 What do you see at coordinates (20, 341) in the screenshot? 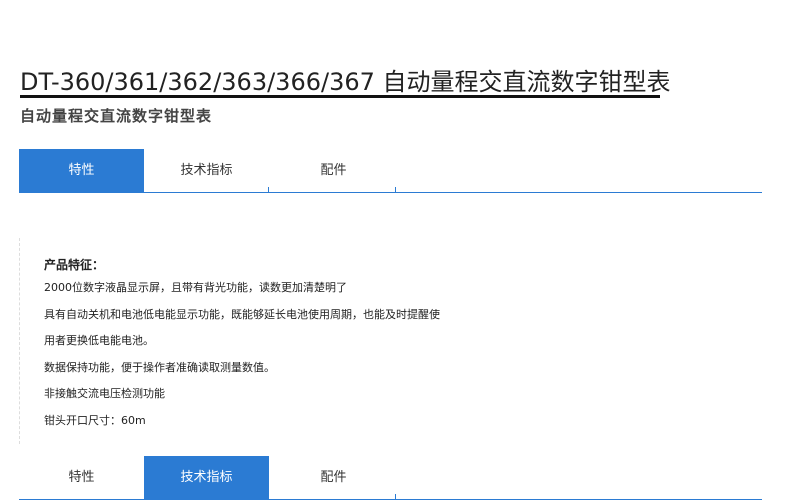
I see `panel-border` at bounding box center [20, 341].